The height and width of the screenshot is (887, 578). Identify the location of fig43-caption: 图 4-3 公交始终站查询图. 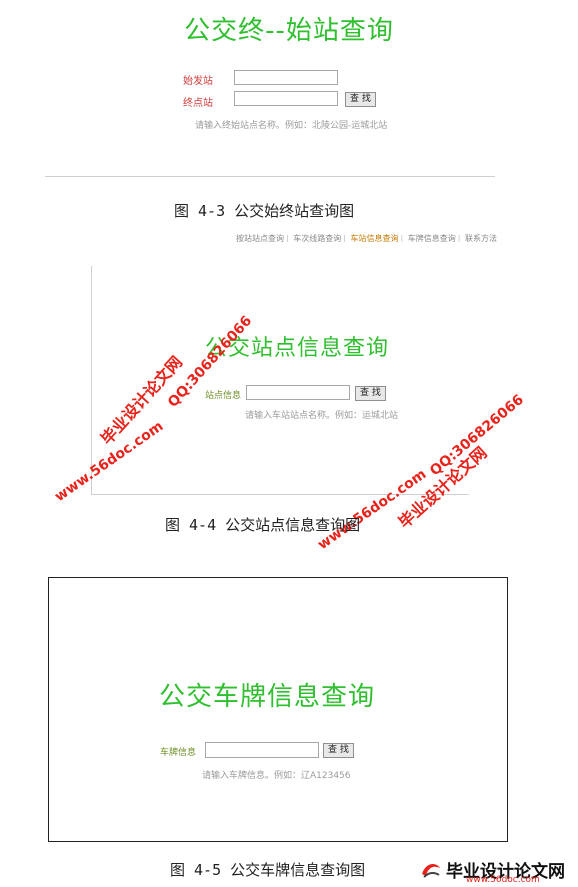
(264, 211).